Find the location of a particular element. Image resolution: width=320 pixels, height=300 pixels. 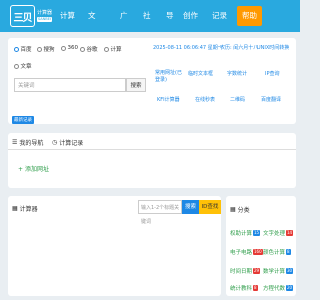

quick-link-stopwatch: 在线秒表 is located at coordinates (205, 99).